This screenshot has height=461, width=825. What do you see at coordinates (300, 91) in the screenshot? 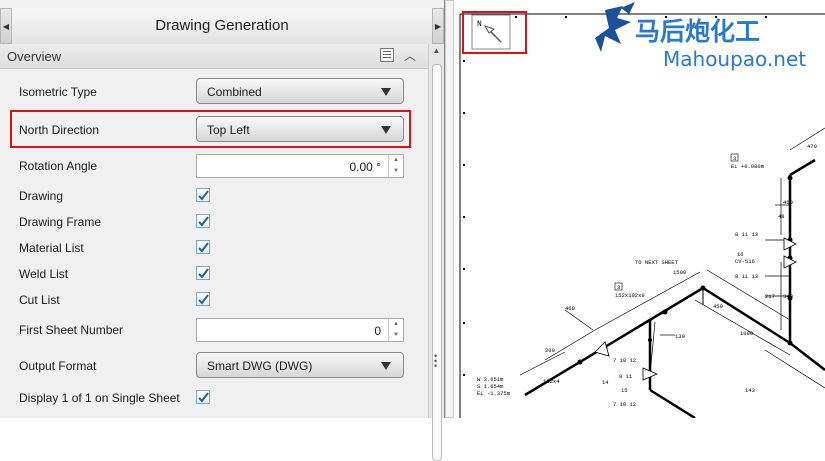
I see `isometric-type-dropdown: Combined` at bounding box center [300, 91].